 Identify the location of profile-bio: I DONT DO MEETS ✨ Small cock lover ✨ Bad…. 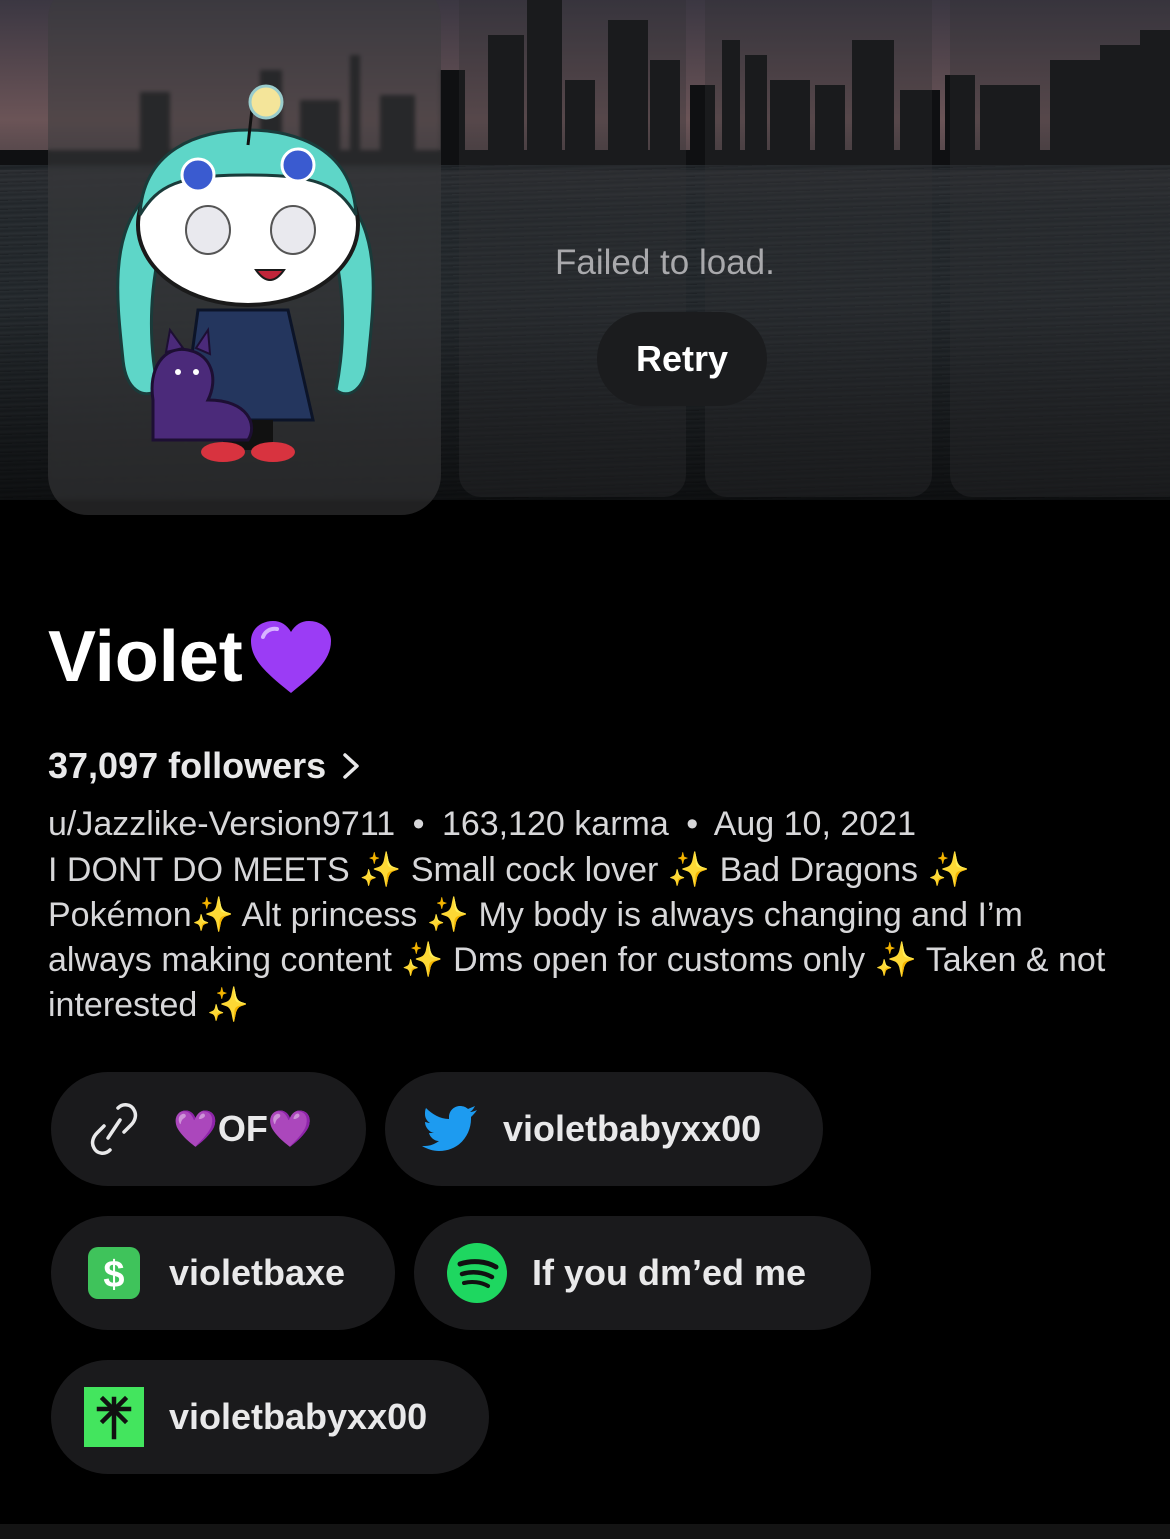
(577, 937).